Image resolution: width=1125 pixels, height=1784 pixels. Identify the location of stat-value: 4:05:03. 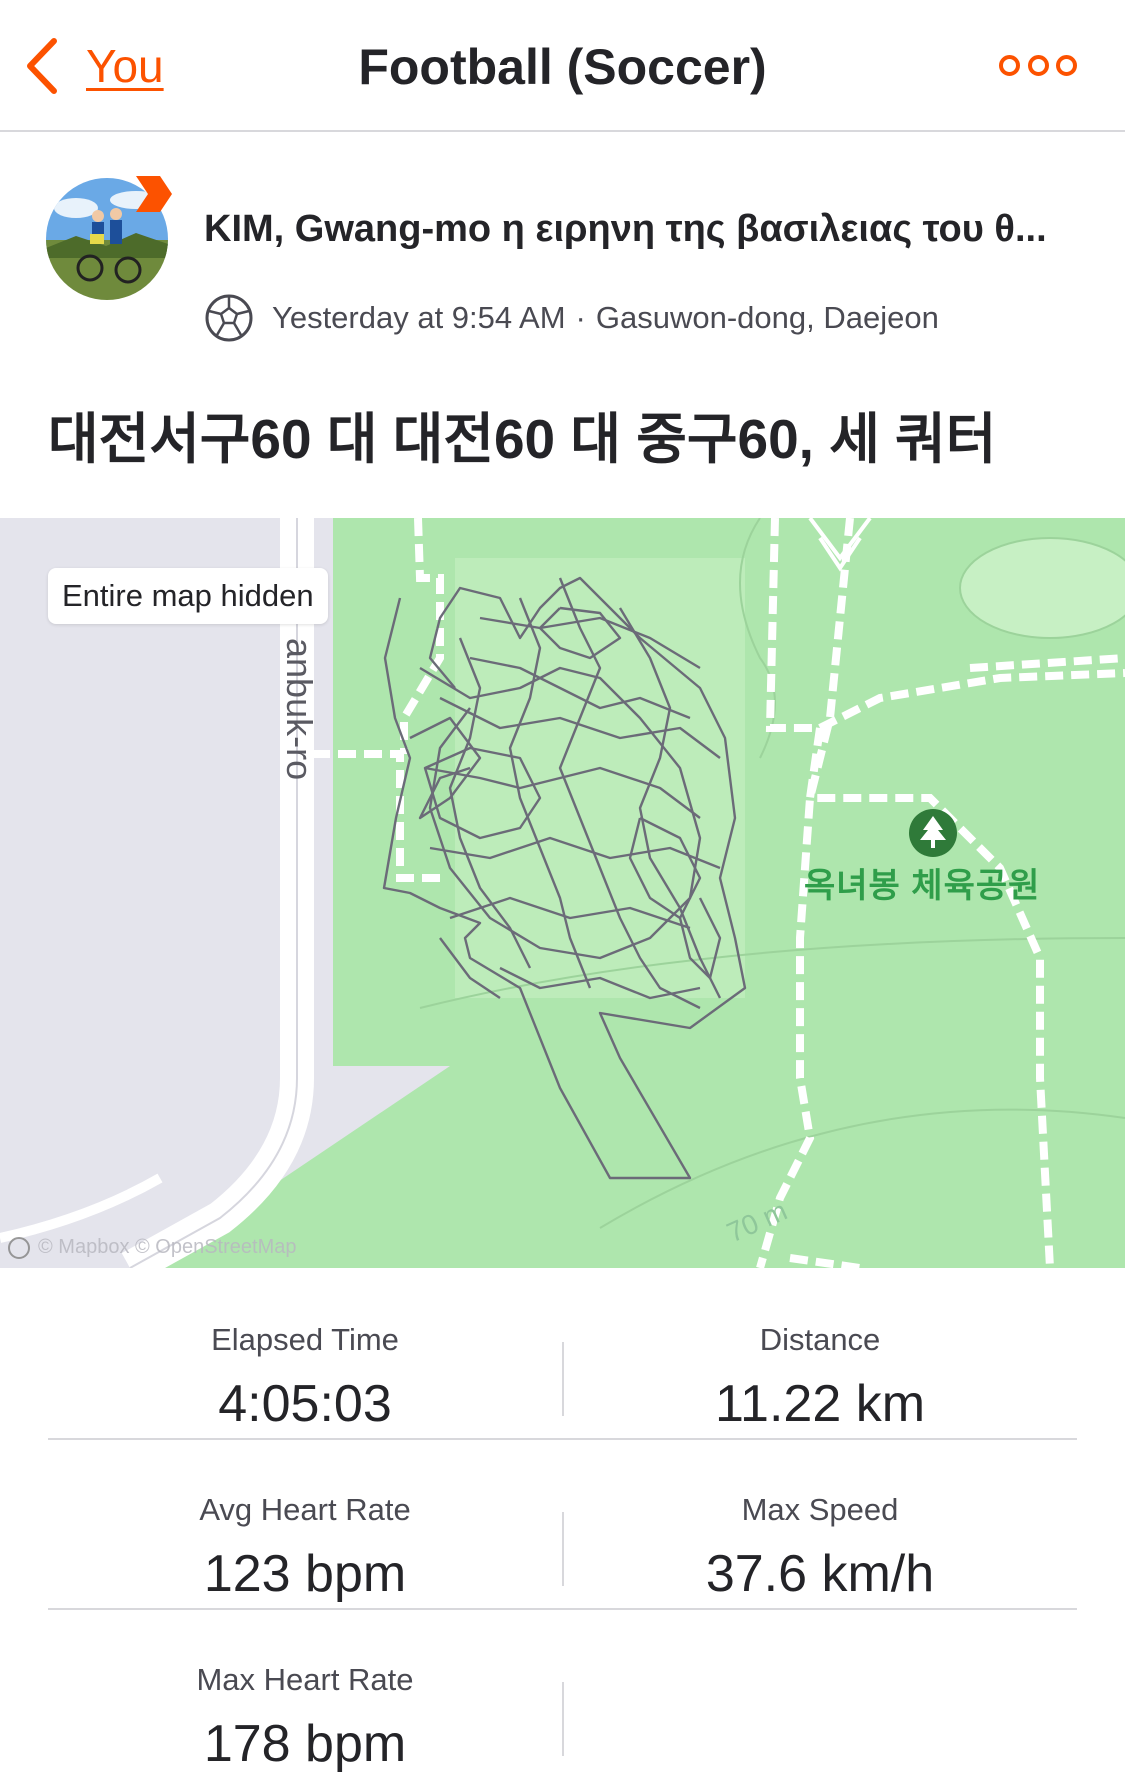
(305, 1404).